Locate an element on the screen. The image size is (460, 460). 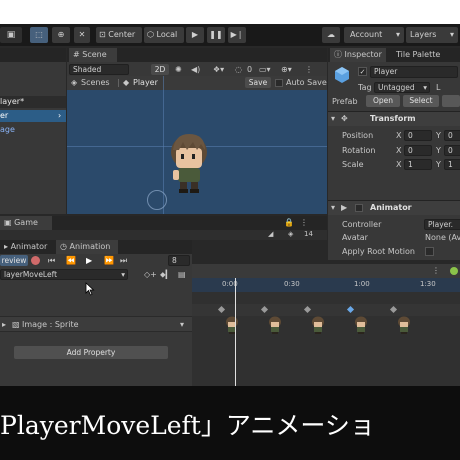
add-event-icon: ⬥▎ is located at coordinates (166, 275).